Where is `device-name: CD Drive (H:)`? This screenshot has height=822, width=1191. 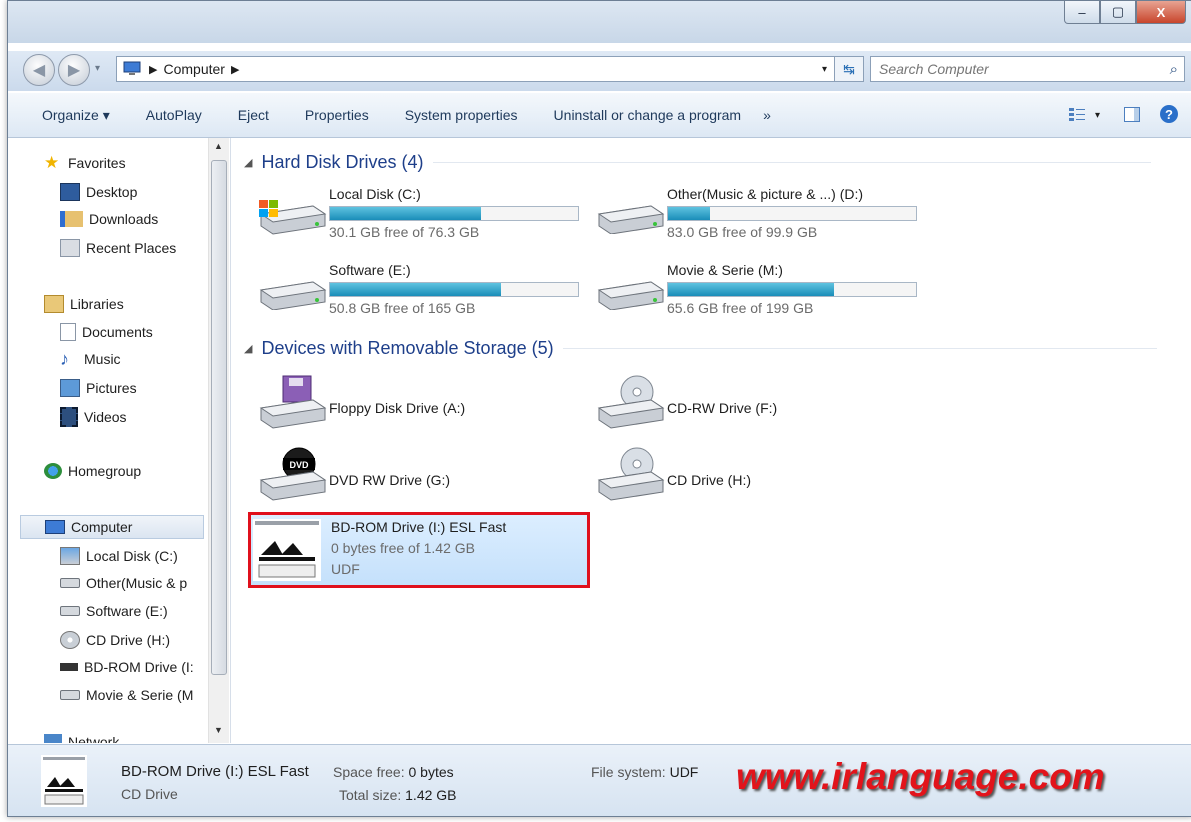
device-name: CD Drive (H:) is located at coordinates (709, 480).